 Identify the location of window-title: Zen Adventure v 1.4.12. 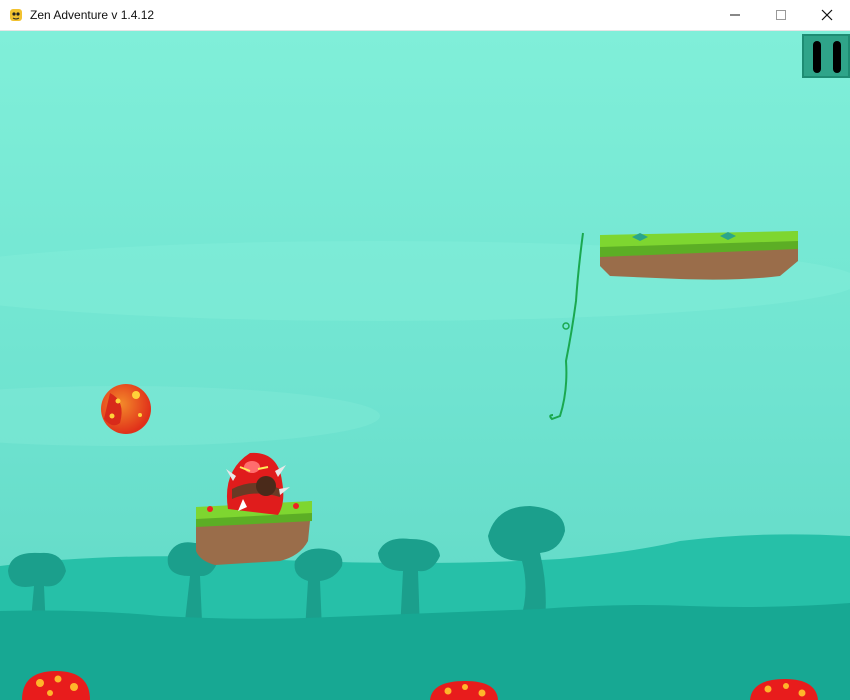
(92, 15).